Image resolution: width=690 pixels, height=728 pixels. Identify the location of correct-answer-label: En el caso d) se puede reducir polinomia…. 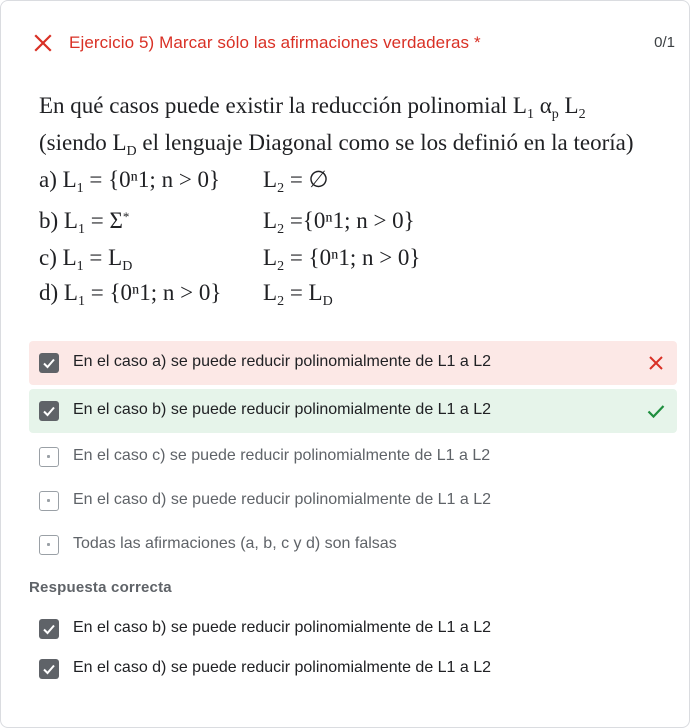
(282, 667).